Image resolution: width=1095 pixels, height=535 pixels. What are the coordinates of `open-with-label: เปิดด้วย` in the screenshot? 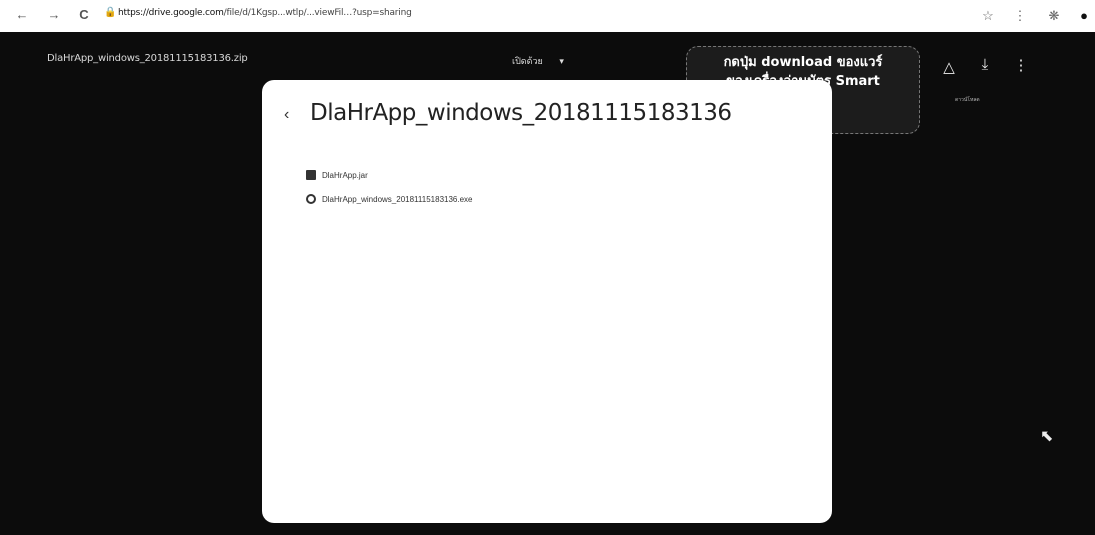 It's located at (527, 61).